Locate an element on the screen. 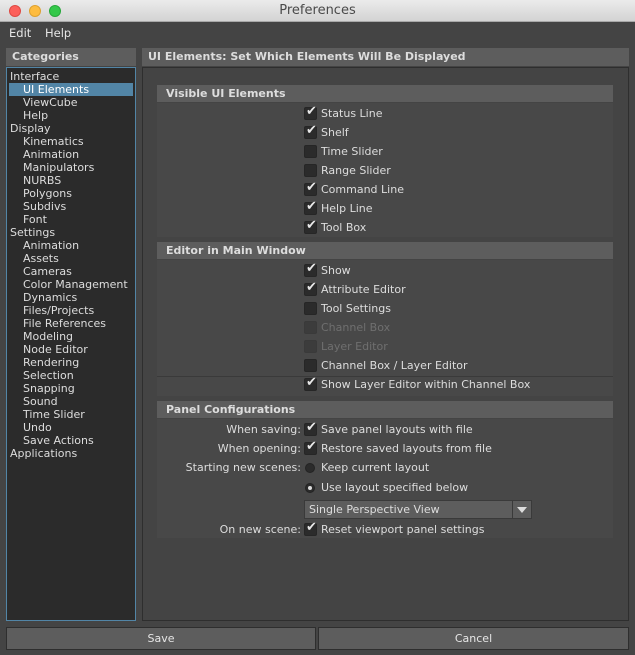 The width and height of the screenshot is (635, 655). category-item: Modeling is located at coordinates (71, 336).